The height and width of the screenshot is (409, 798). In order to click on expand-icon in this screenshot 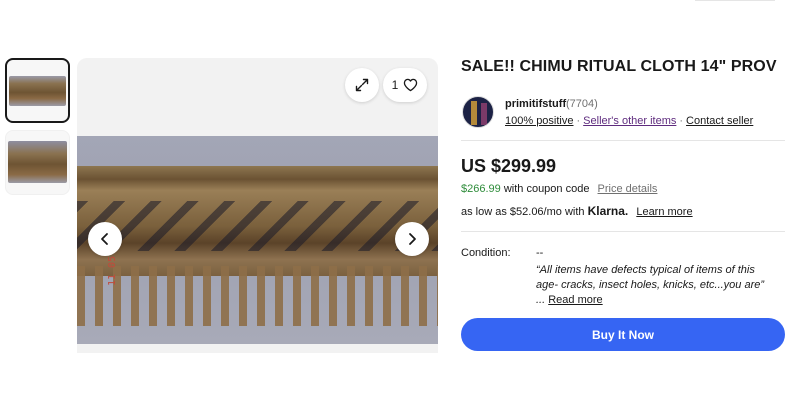, I will do `click(362, 85)`.